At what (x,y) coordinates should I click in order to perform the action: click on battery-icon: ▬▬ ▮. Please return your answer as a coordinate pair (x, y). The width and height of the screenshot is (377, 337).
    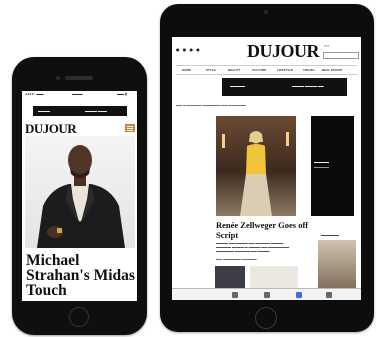
    Looking at the image, I should click on (122, 94).